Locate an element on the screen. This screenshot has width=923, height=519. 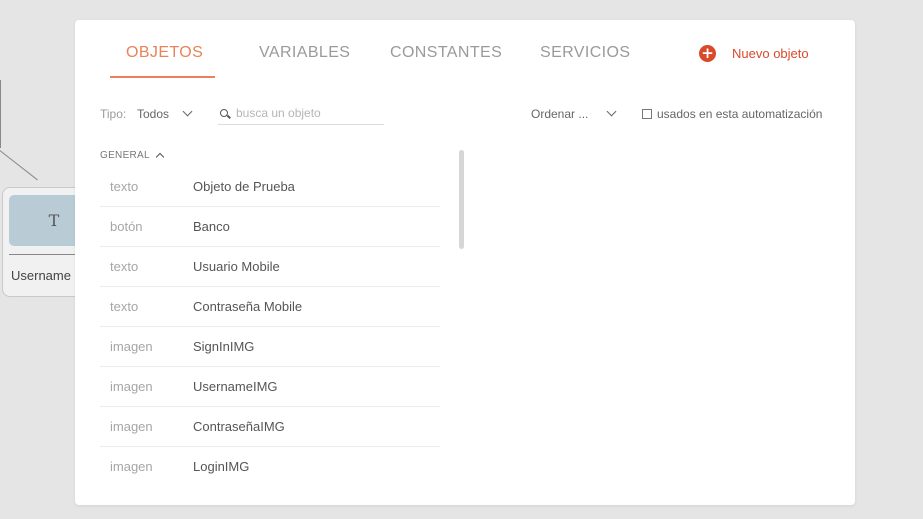
object-name: ContraseñaIMG is located at coordinates (239, 426).